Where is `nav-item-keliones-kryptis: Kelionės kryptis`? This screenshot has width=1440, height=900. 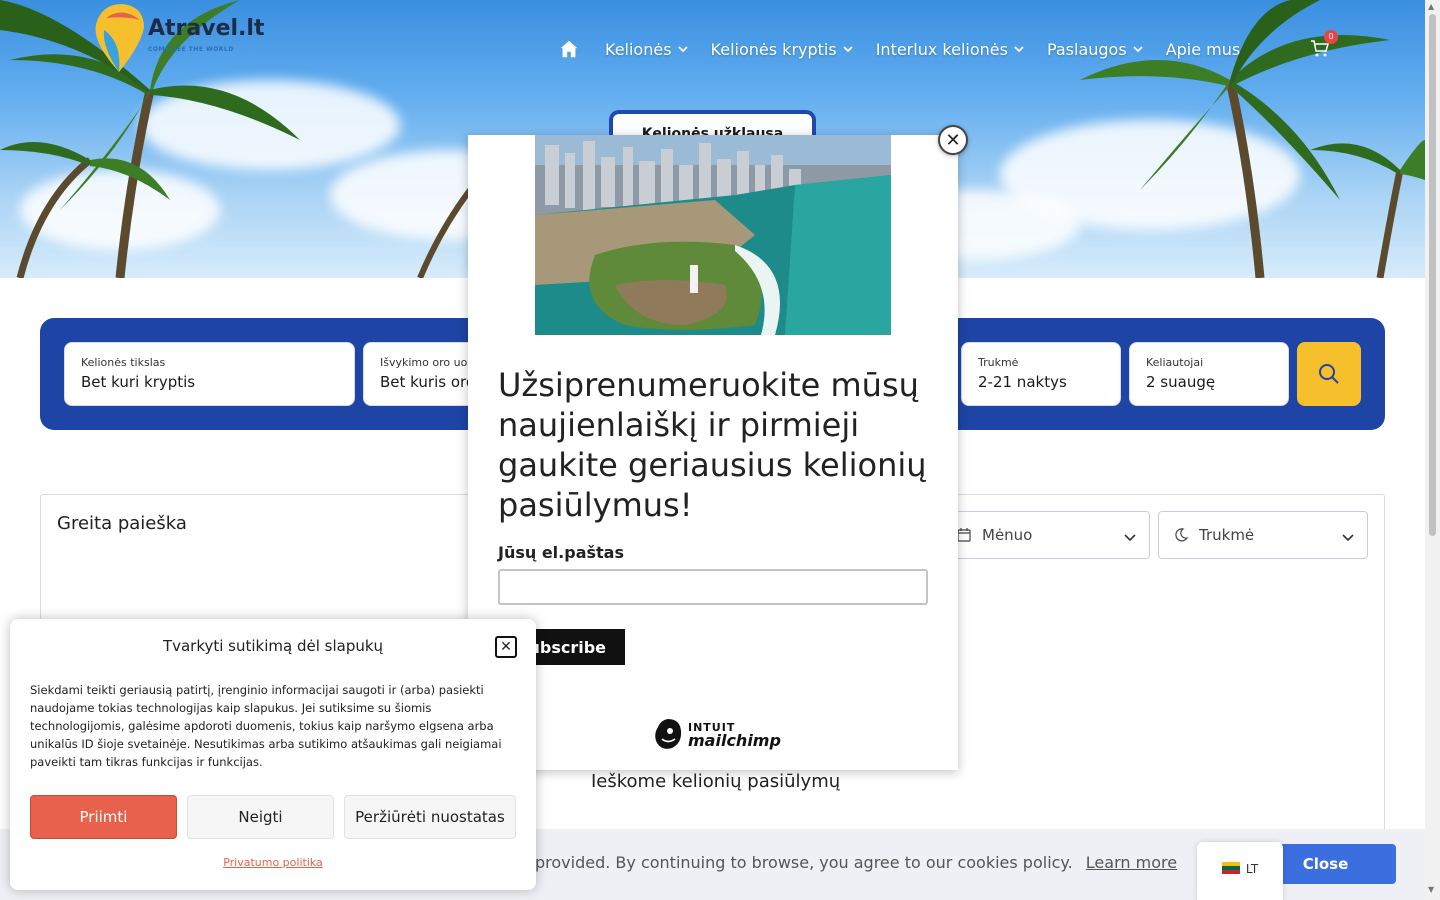
nav-item-keliones-kryptis: Kelionės kryptis is located at coordinates (782, 49).